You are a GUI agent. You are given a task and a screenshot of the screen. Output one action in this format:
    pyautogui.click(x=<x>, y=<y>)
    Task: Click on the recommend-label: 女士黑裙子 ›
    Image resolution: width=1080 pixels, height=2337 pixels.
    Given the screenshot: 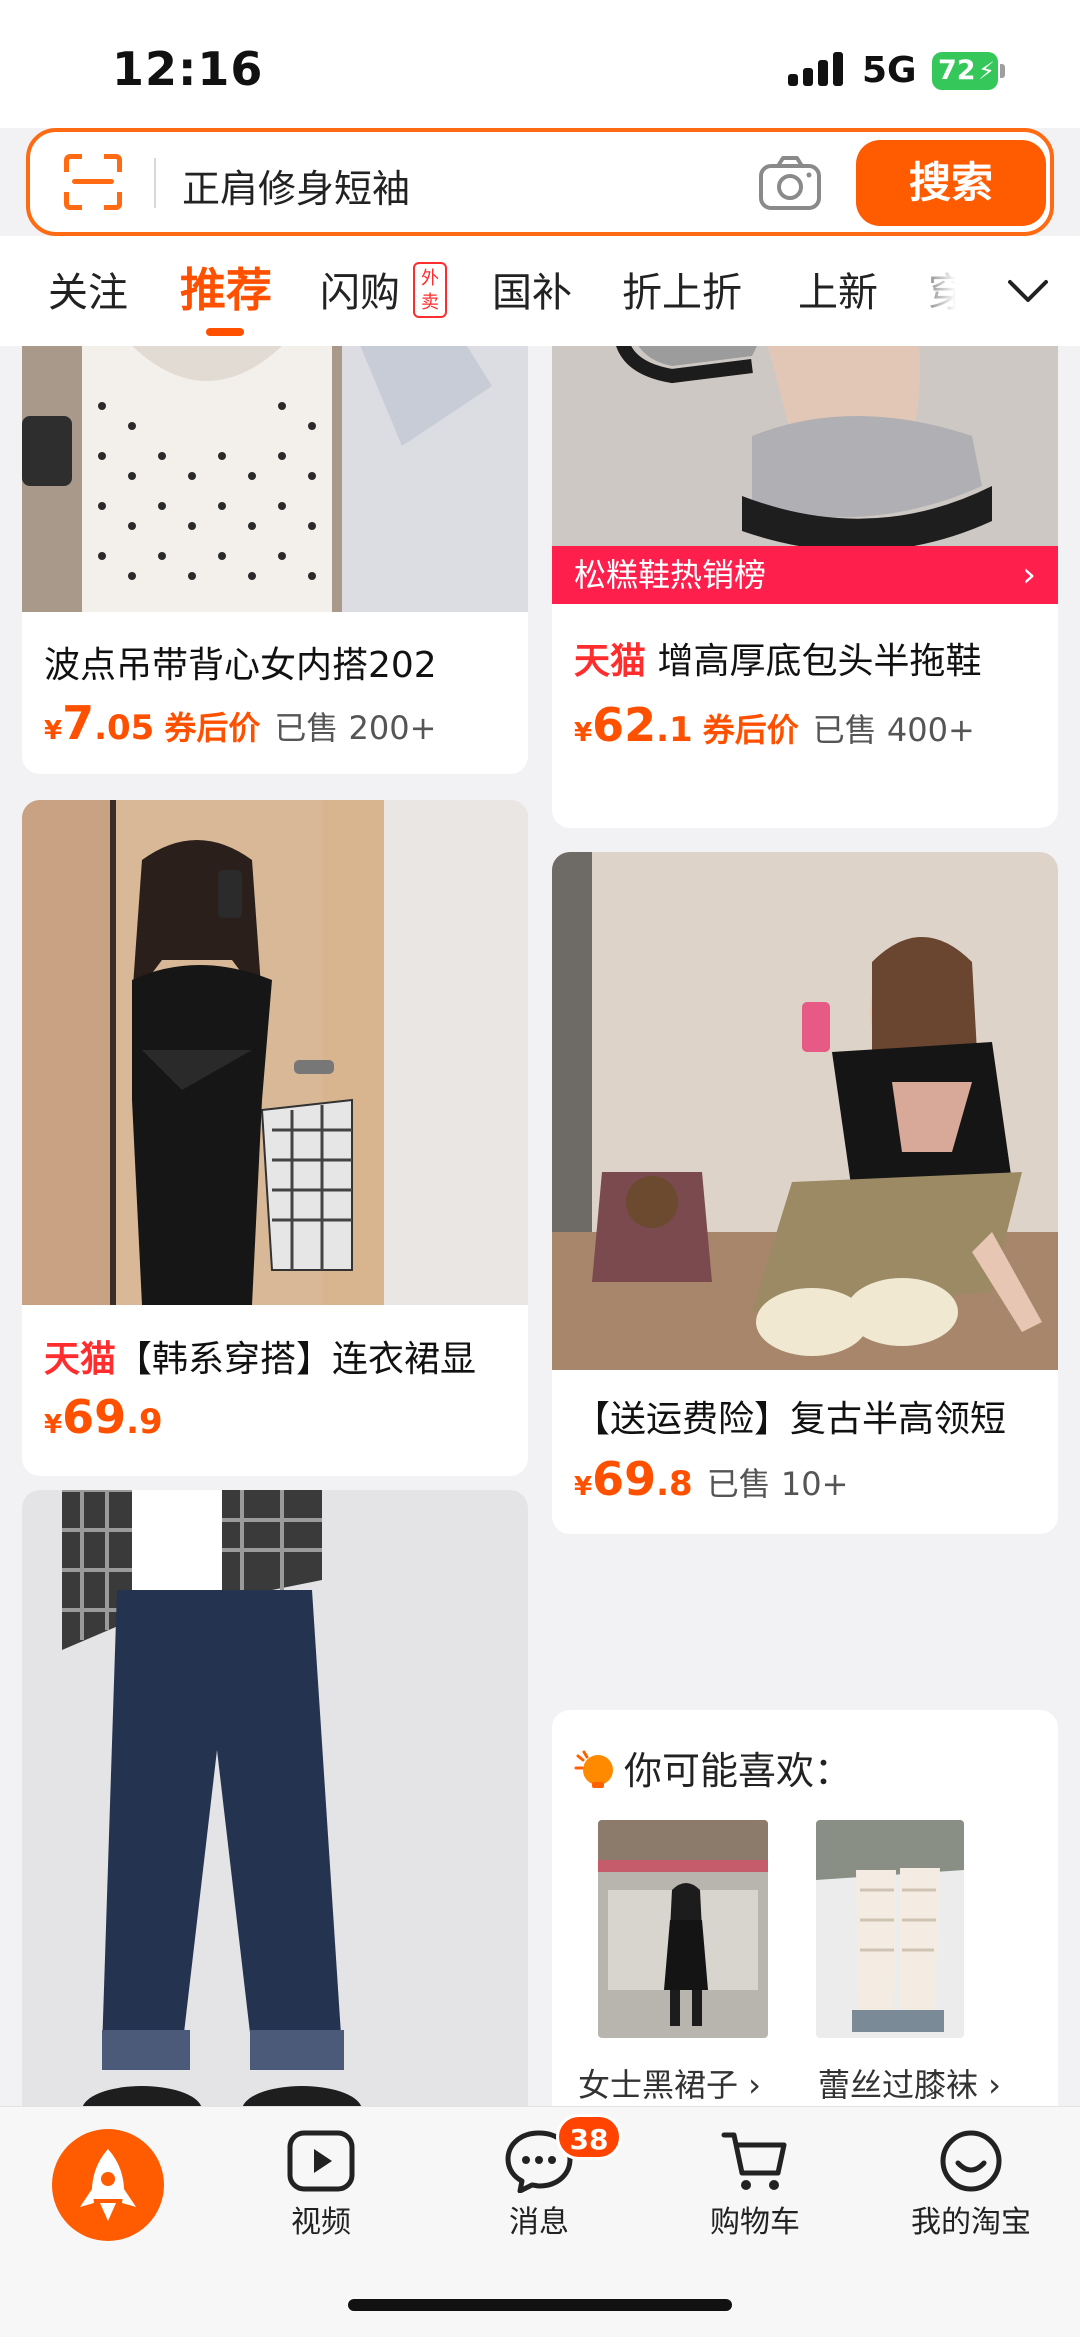 What is the action you would take?
    pyautogui.click(x=669, y=2083)
    